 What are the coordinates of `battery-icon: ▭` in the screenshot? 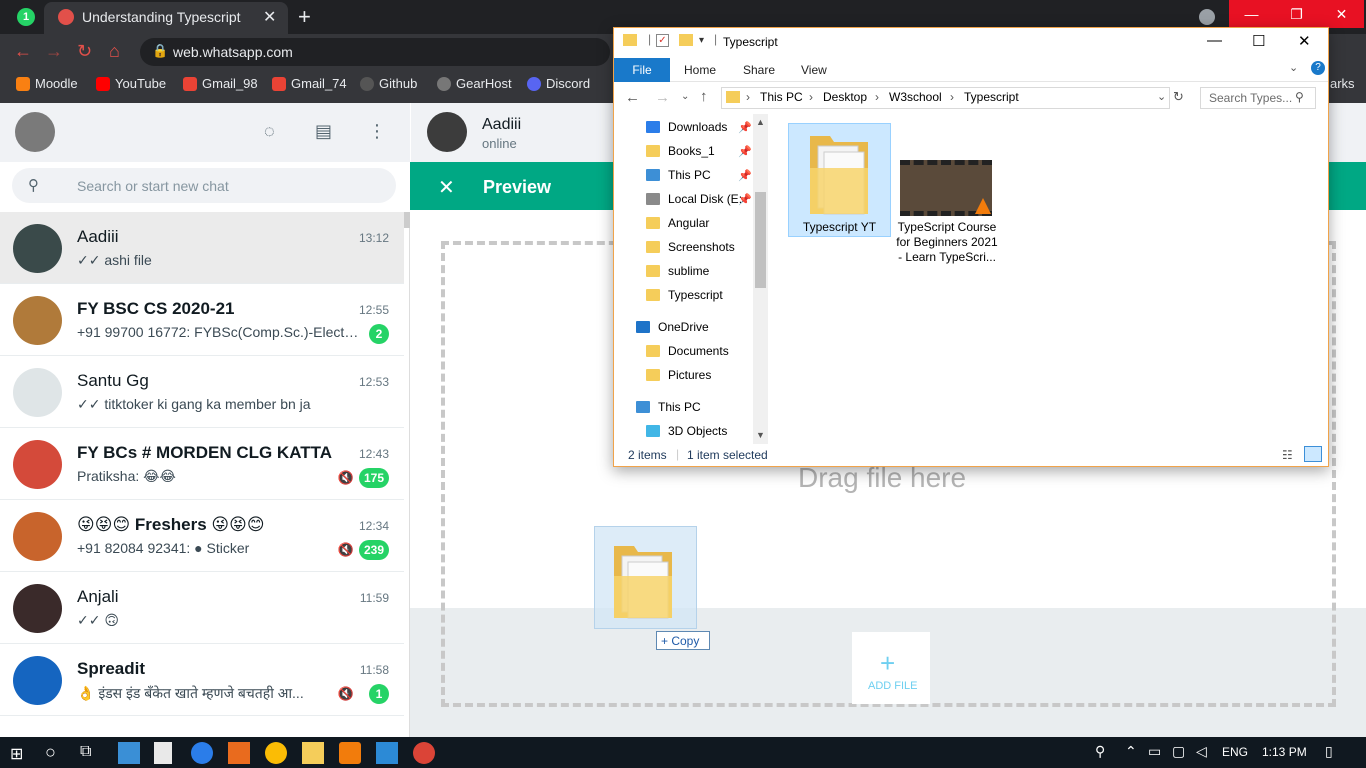 It's located at (1154, 751).